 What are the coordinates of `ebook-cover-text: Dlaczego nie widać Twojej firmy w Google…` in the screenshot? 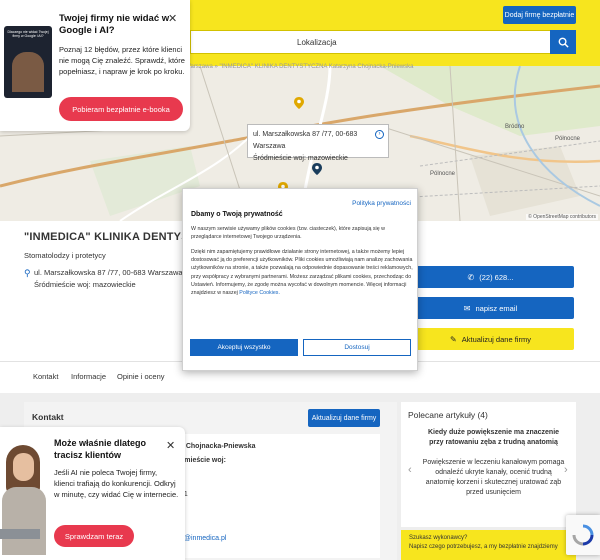 It's located at (28, 34).